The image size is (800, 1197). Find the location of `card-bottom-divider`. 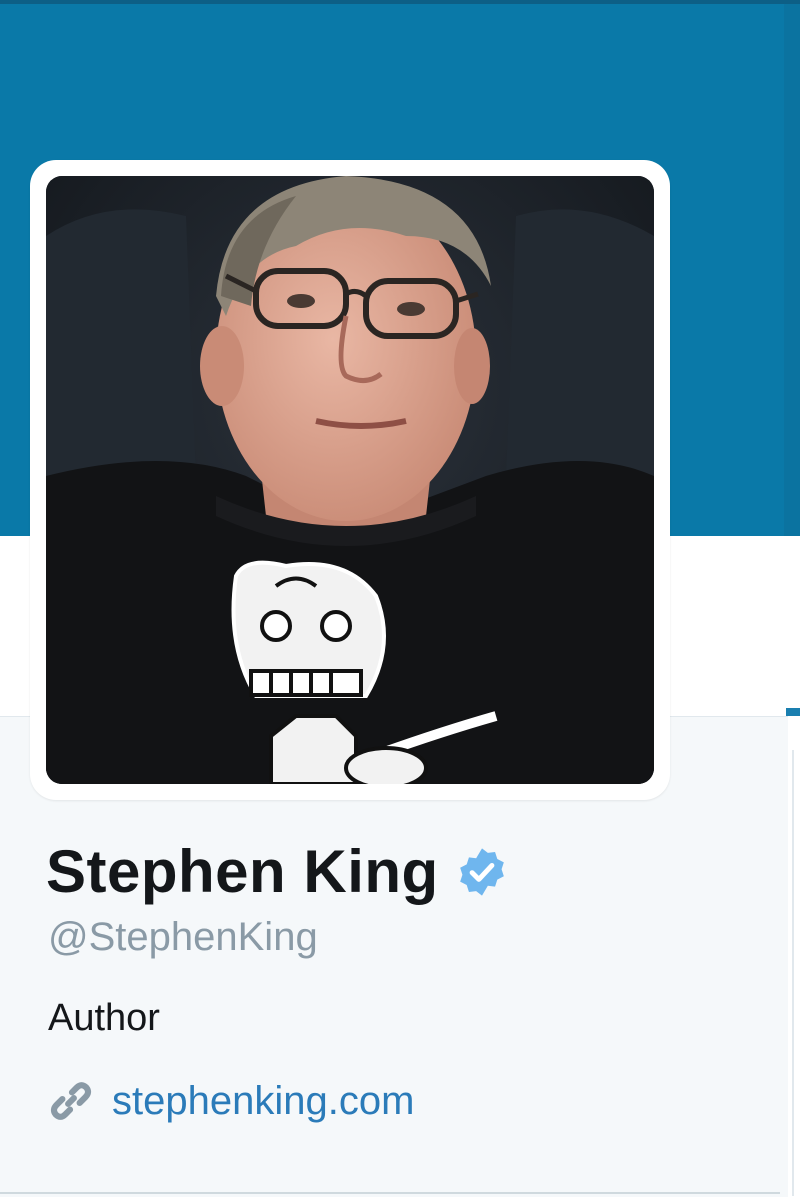

card-bottom-divider is located at coordinates (390, 1193).